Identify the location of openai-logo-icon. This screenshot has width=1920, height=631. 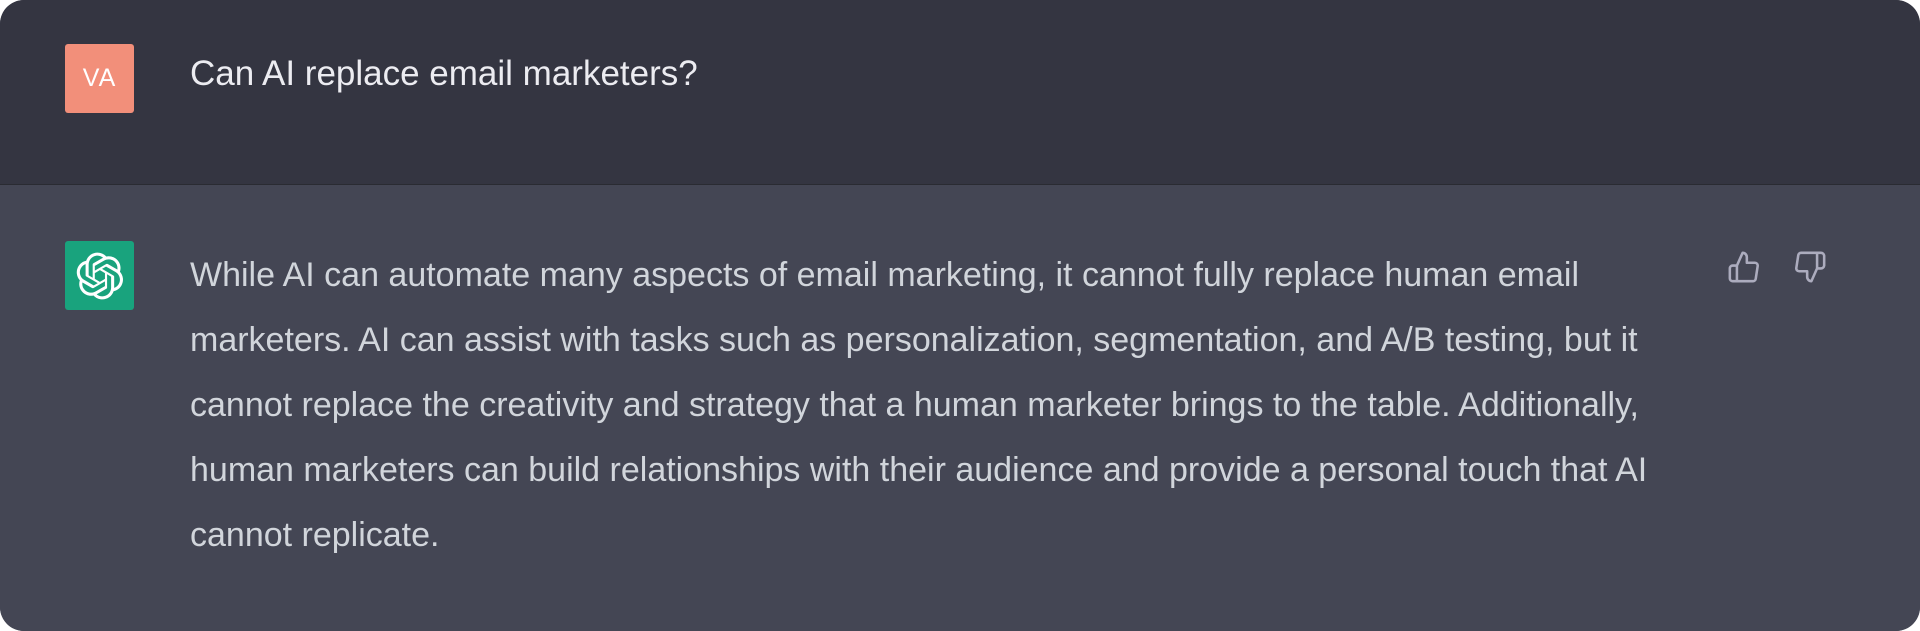
(99, 275).